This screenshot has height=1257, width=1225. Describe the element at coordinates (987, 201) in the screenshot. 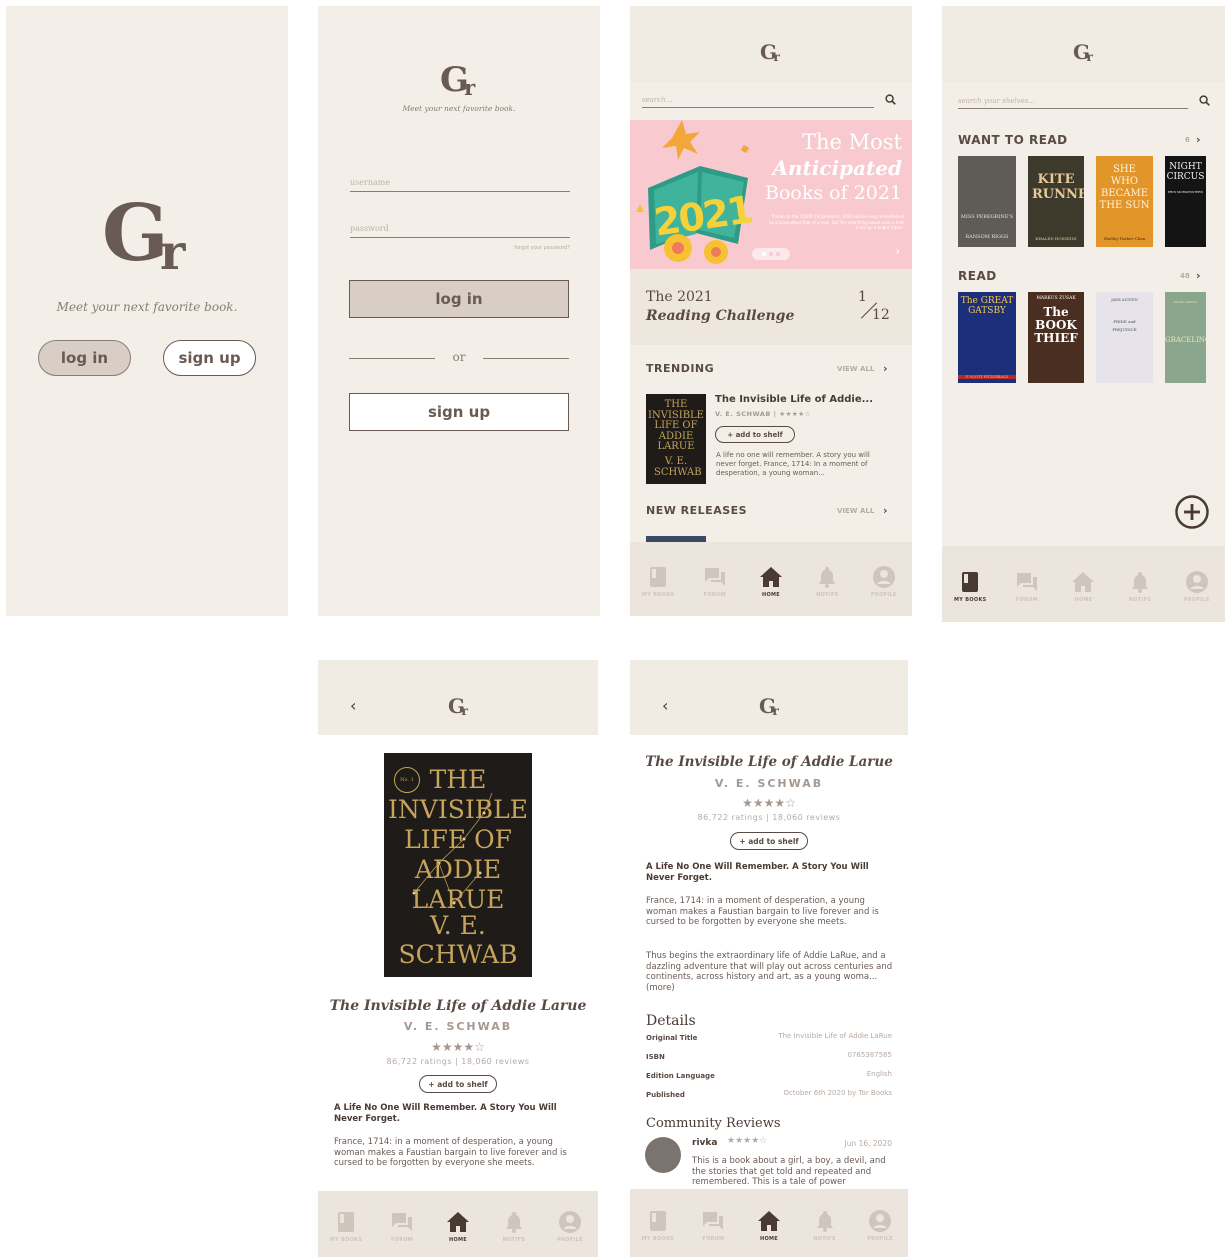

I see `want-cover-1: MISS PEREGRINE'S RANSOM RIGGS` at that location.